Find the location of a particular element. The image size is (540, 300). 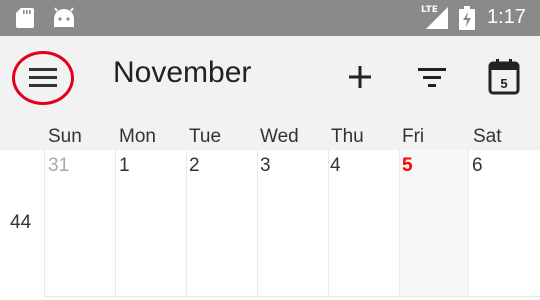

weekday-fri: Fri is located at coordinates (413, 136).